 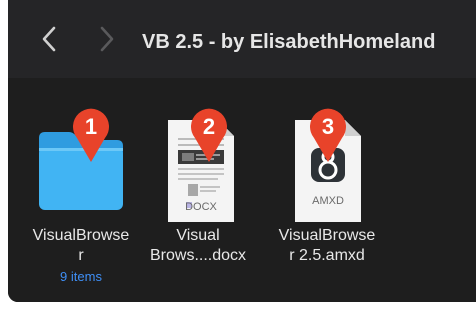 What do you see at coordinates (198, 168) in the screenshot?
I see `docx-icon-wrap: DOCX 2` at bounding box center [198, 168].